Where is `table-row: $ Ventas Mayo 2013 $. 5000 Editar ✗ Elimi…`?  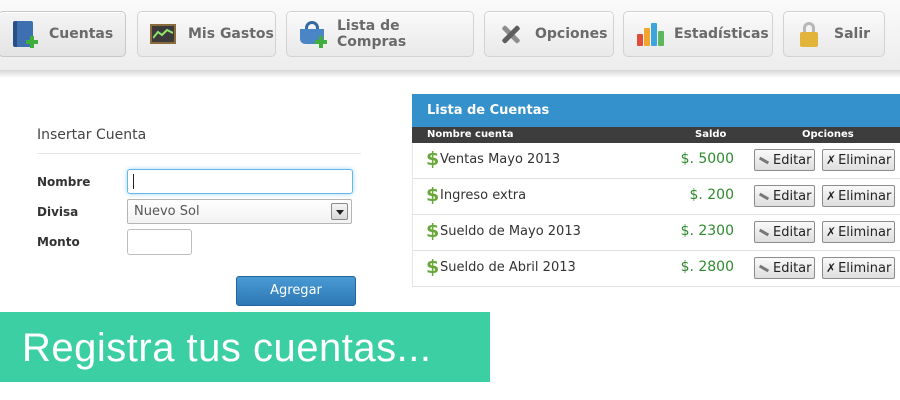
table-row: $ Ventas Mayo 2013 $. 5000 Editar ✗ Elimi… is located at coordinates (656, 161).